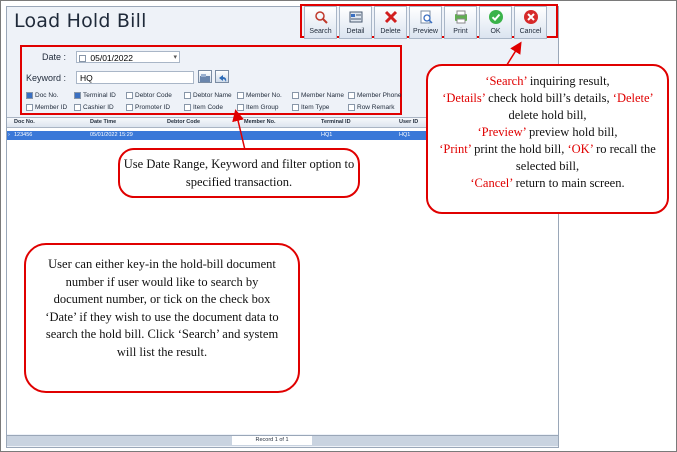 The image size is (677, 452). I want to click on cell-date-time: 05/01/2022 15:29, so click(111, 135).